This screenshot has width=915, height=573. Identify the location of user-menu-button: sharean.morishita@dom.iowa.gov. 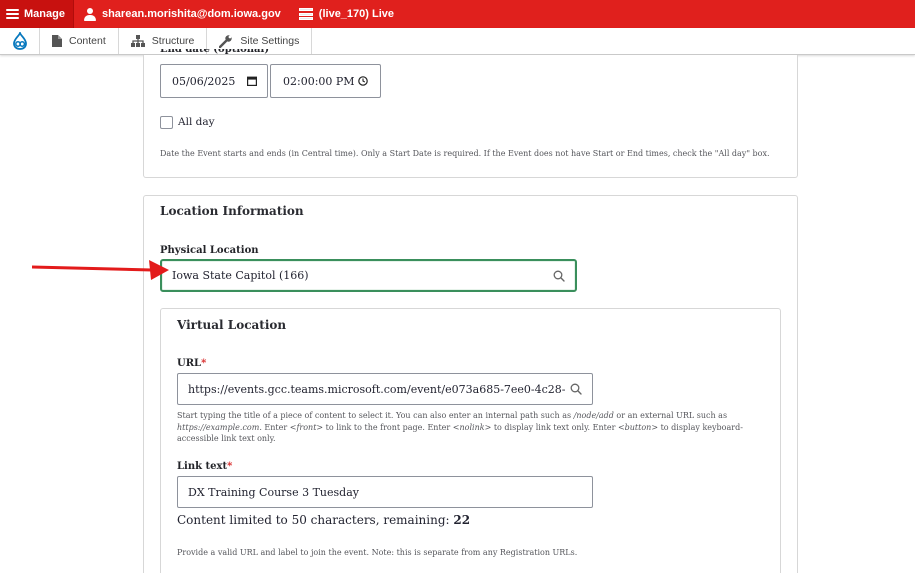
(183, 14).